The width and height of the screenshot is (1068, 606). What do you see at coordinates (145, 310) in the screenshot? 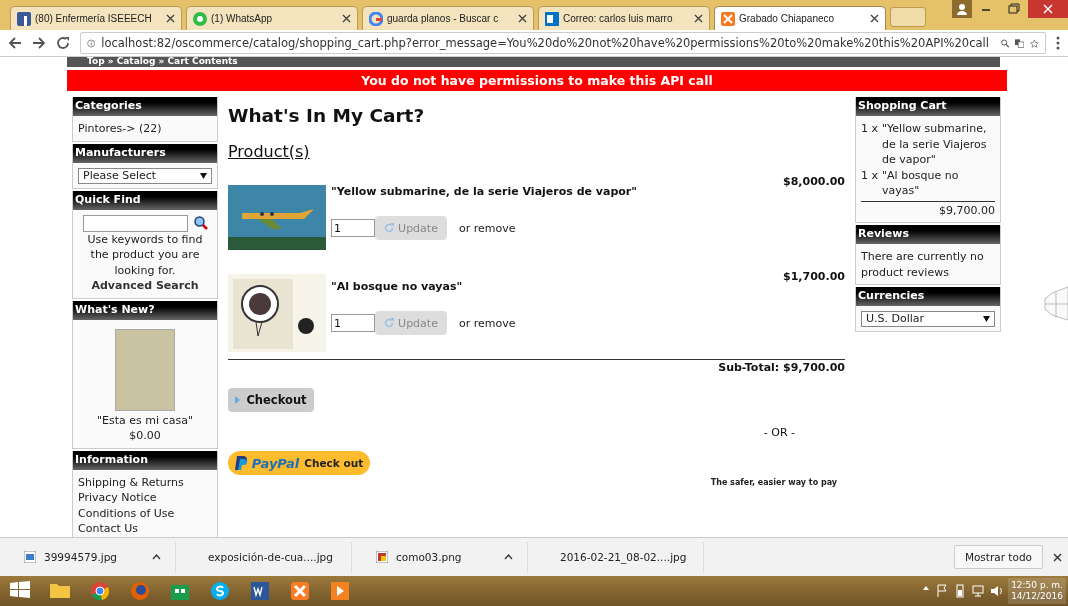
I see `box-heading: What's New?` at bounding box center [145, 310].